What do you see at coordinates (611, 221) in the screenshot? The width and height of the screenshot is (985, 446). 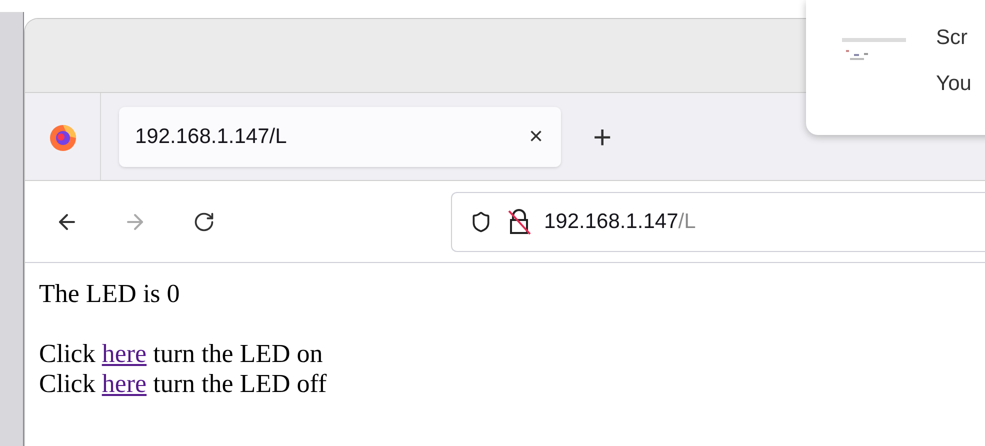 I see `url-host: 192.168.1.147` at bounding box center [611, 221].